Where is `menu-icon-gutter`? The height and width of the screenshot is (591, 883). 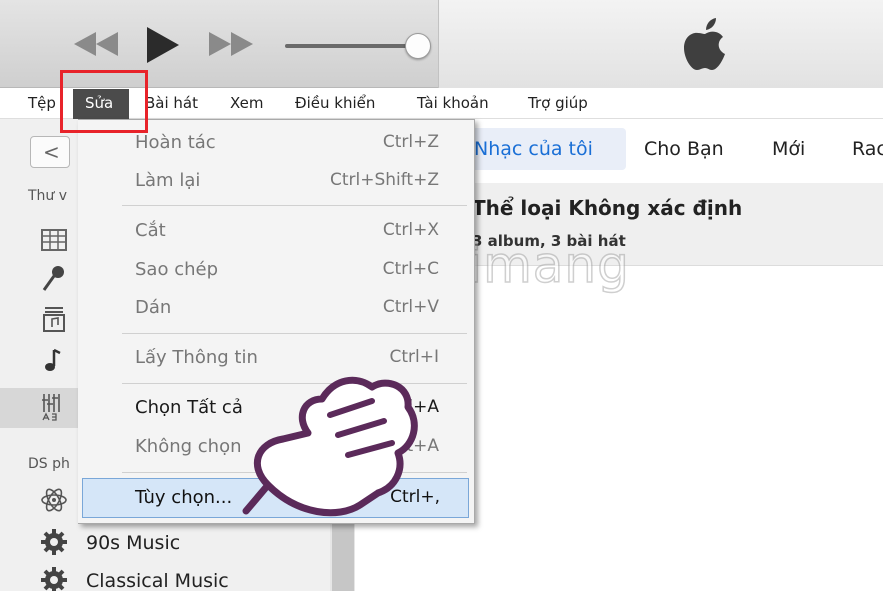
menu-icon-gutter is located at coordinates (96, 321).